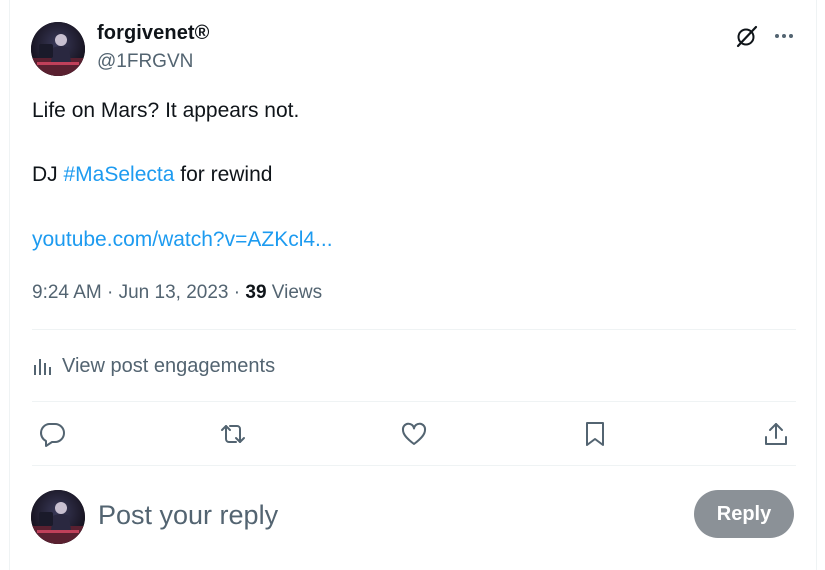  What do you see at coordinates (233, 434) in the screenshot?
I see `retweet-icon` at bounding box center [233, 434].